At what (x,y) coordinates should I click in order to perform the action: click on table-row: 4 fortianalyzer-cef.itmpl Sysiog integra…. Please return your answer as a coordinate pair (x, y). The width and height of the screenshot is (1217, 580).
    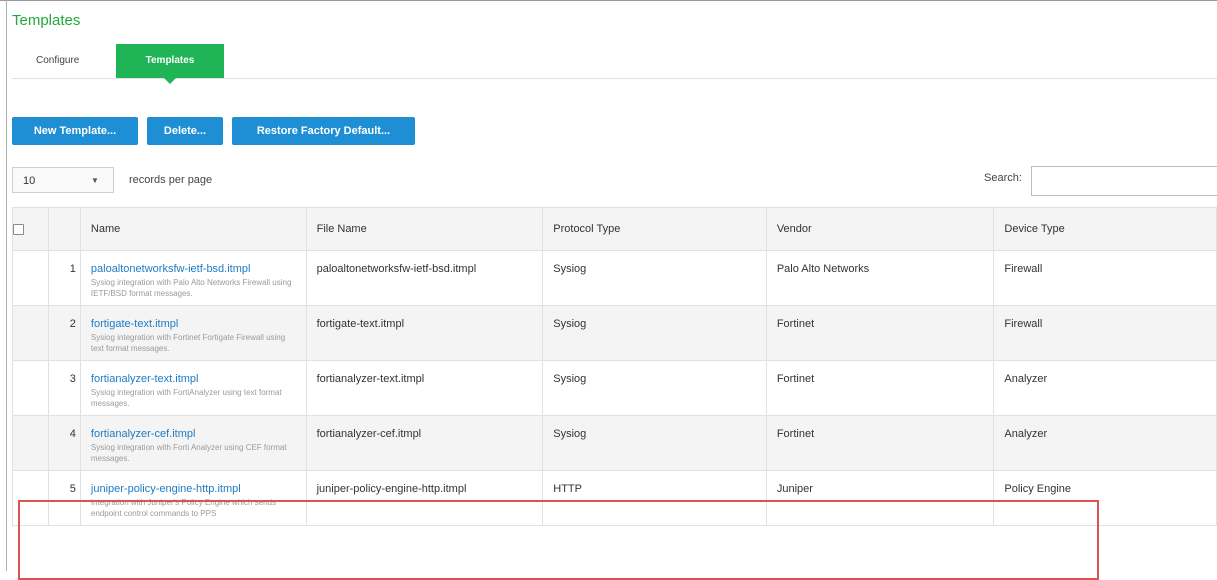
    Looking at the image, I should click on (614, 443).